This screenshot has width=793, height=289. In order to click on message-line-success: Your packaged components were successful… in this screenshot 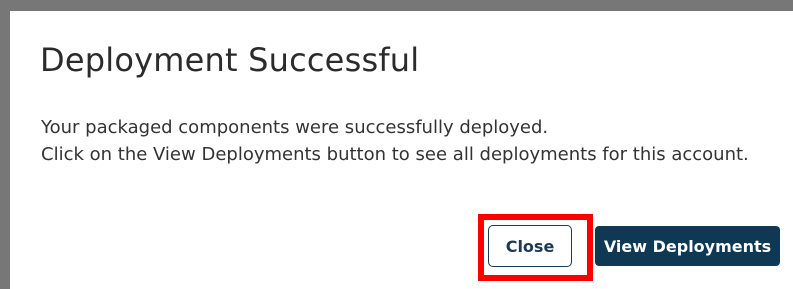, I will do `click(295, 127)`.